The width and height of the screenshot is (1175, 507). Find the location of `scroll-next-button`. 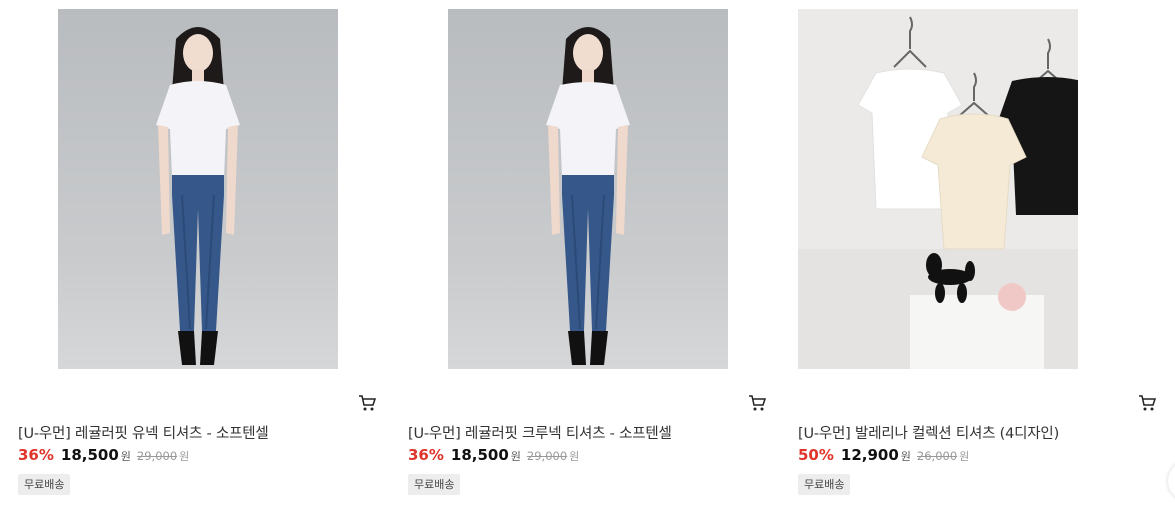

scroll-next-button is located at coordinates (1171, 481).